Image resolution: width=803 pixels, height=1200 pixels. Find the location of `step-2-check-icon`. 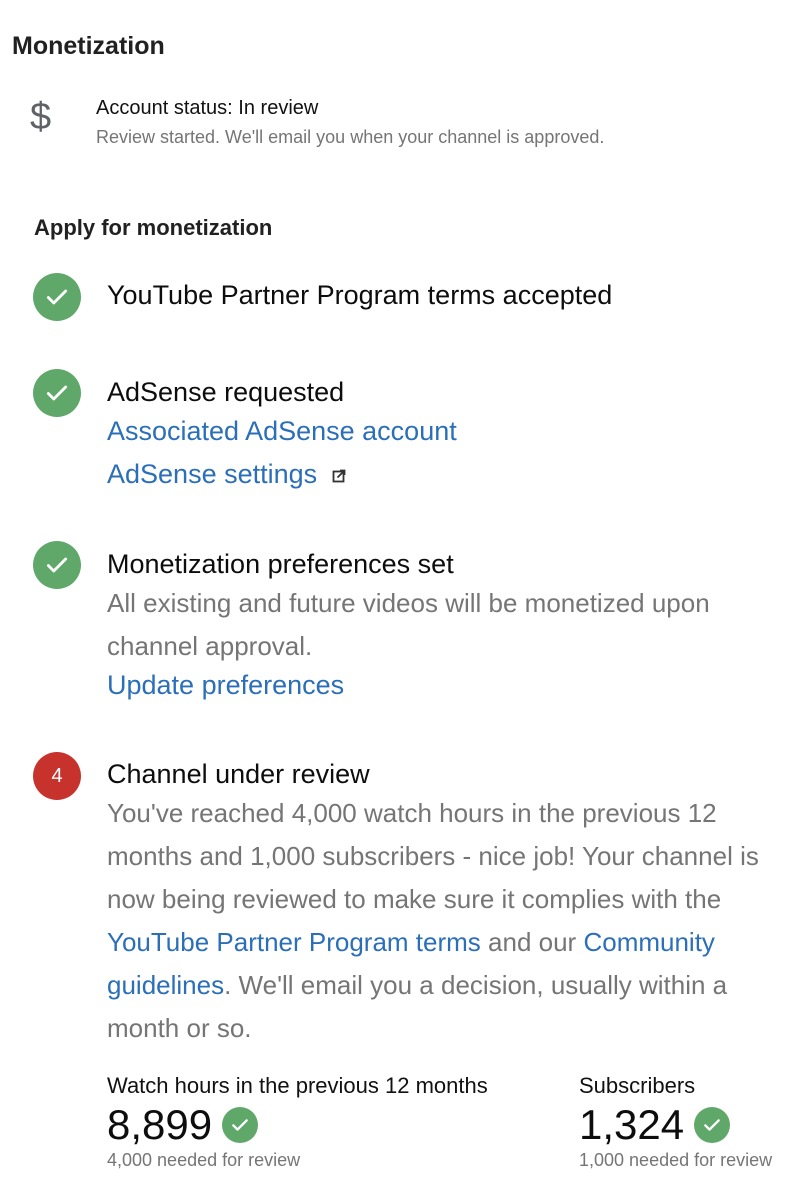

step-2-check-icon is located at coordinates (57, 393).